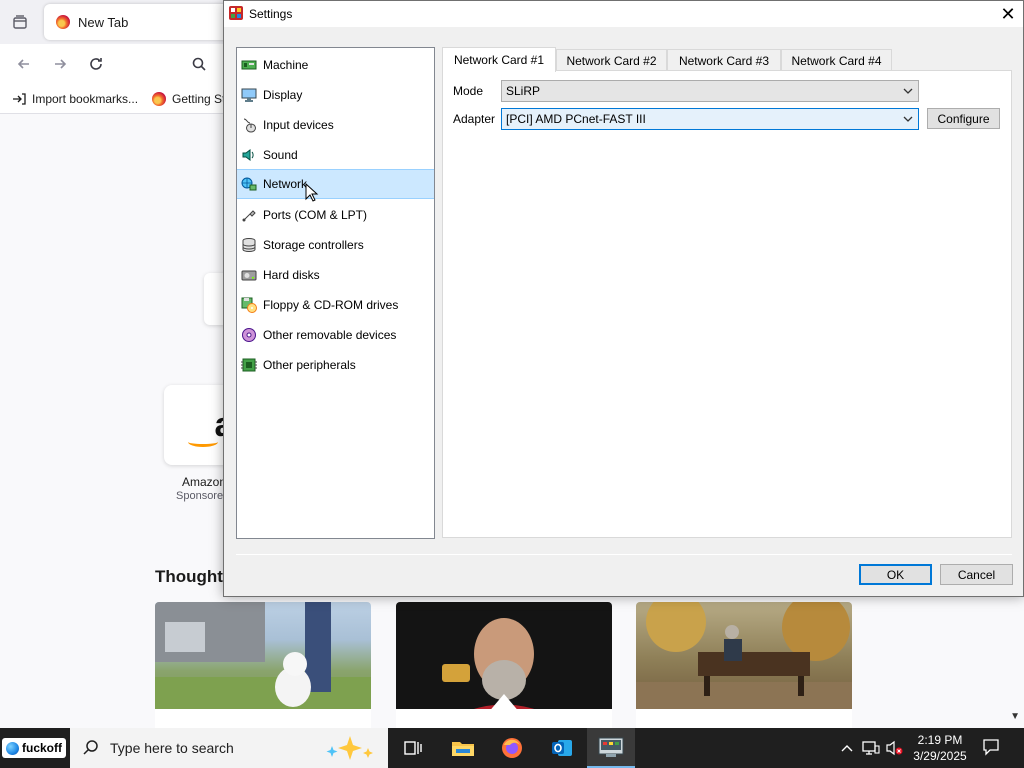  What do you see at coordinates (413, 748) in the screenshot?
I see `task-view-icon` at bounding box center [413, 748].